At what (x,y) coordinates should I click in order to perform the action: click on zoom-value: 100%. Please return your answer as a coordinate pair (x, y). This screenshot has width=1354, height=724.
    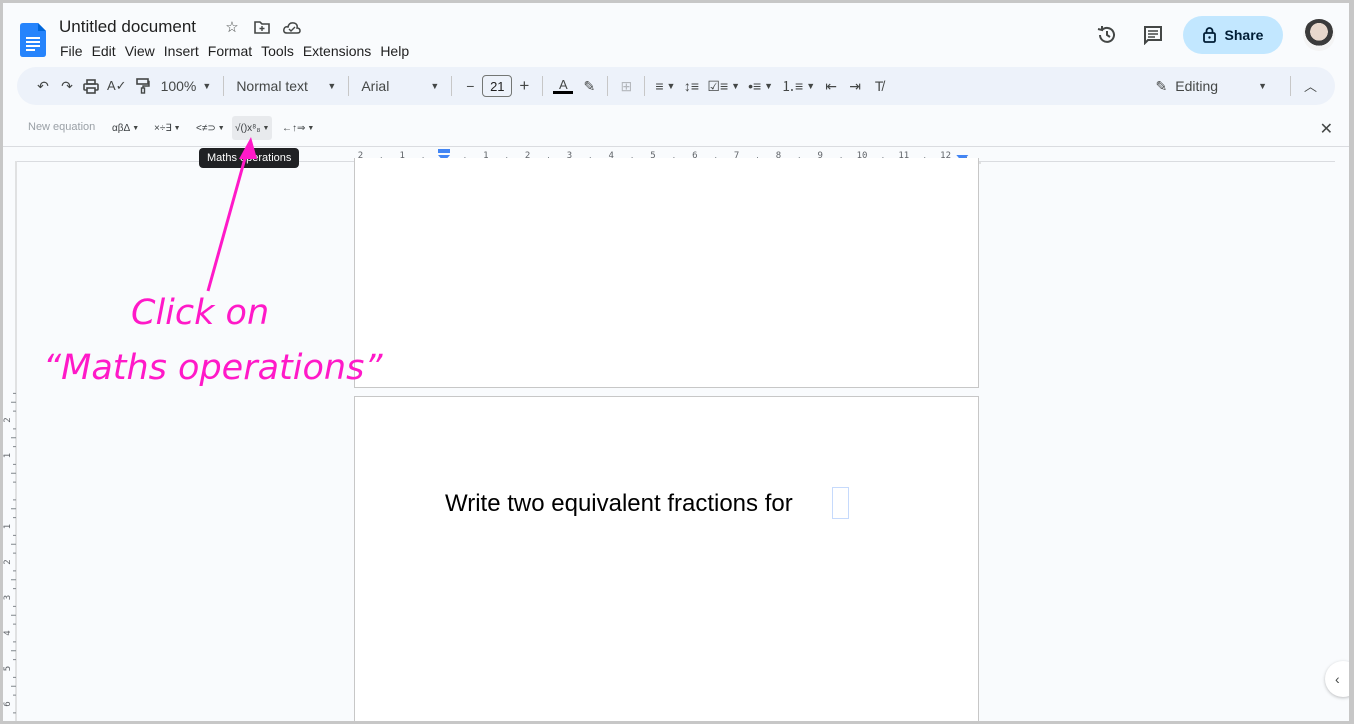
    Looking at the image, I should click on (178, 86).